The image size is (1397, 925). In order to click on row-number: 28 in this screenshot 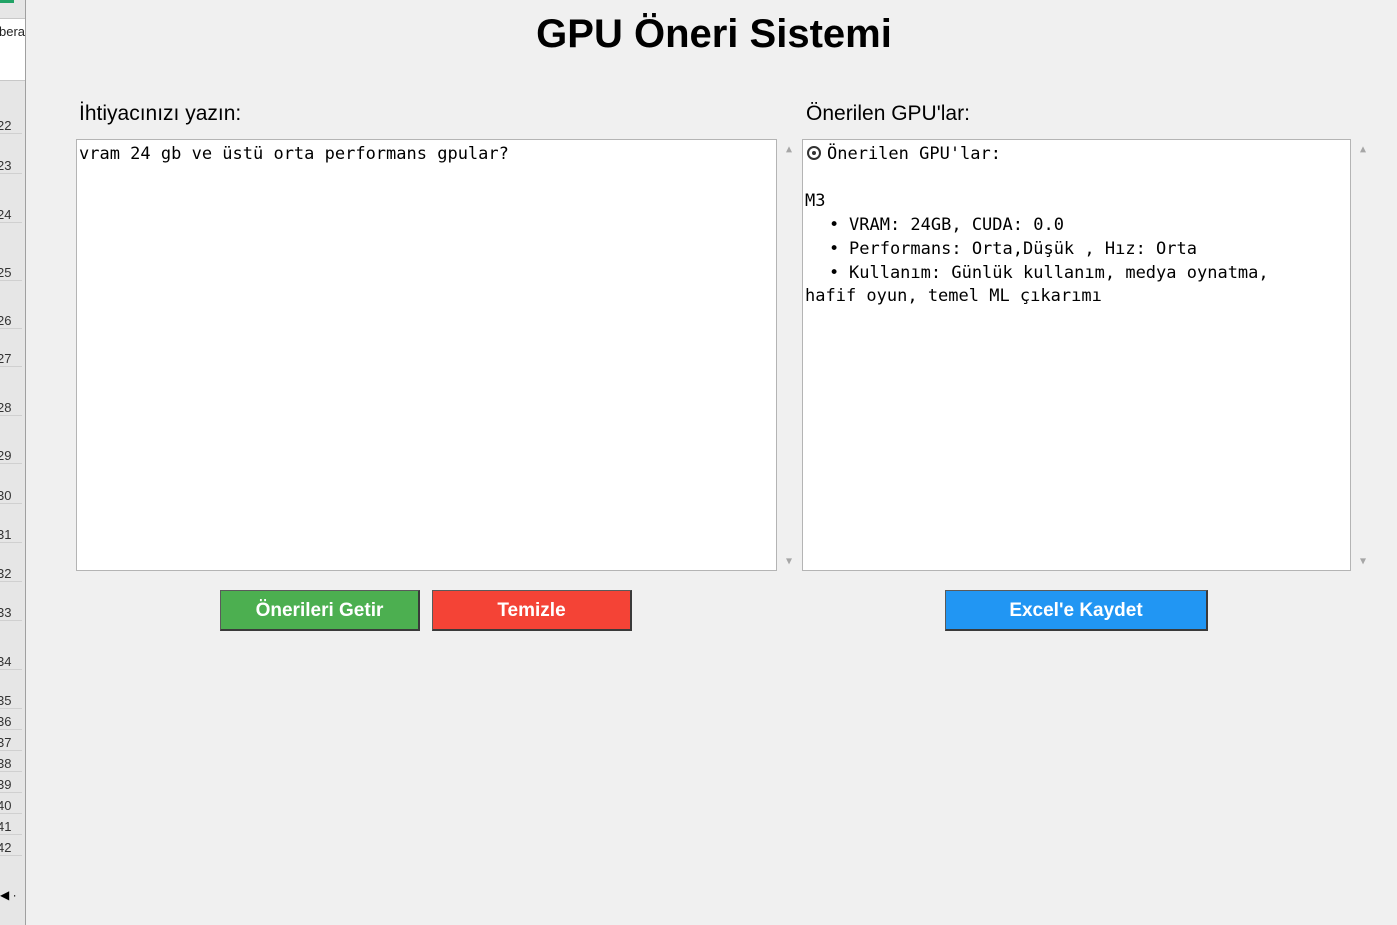, I will do `click(11, 408)`.